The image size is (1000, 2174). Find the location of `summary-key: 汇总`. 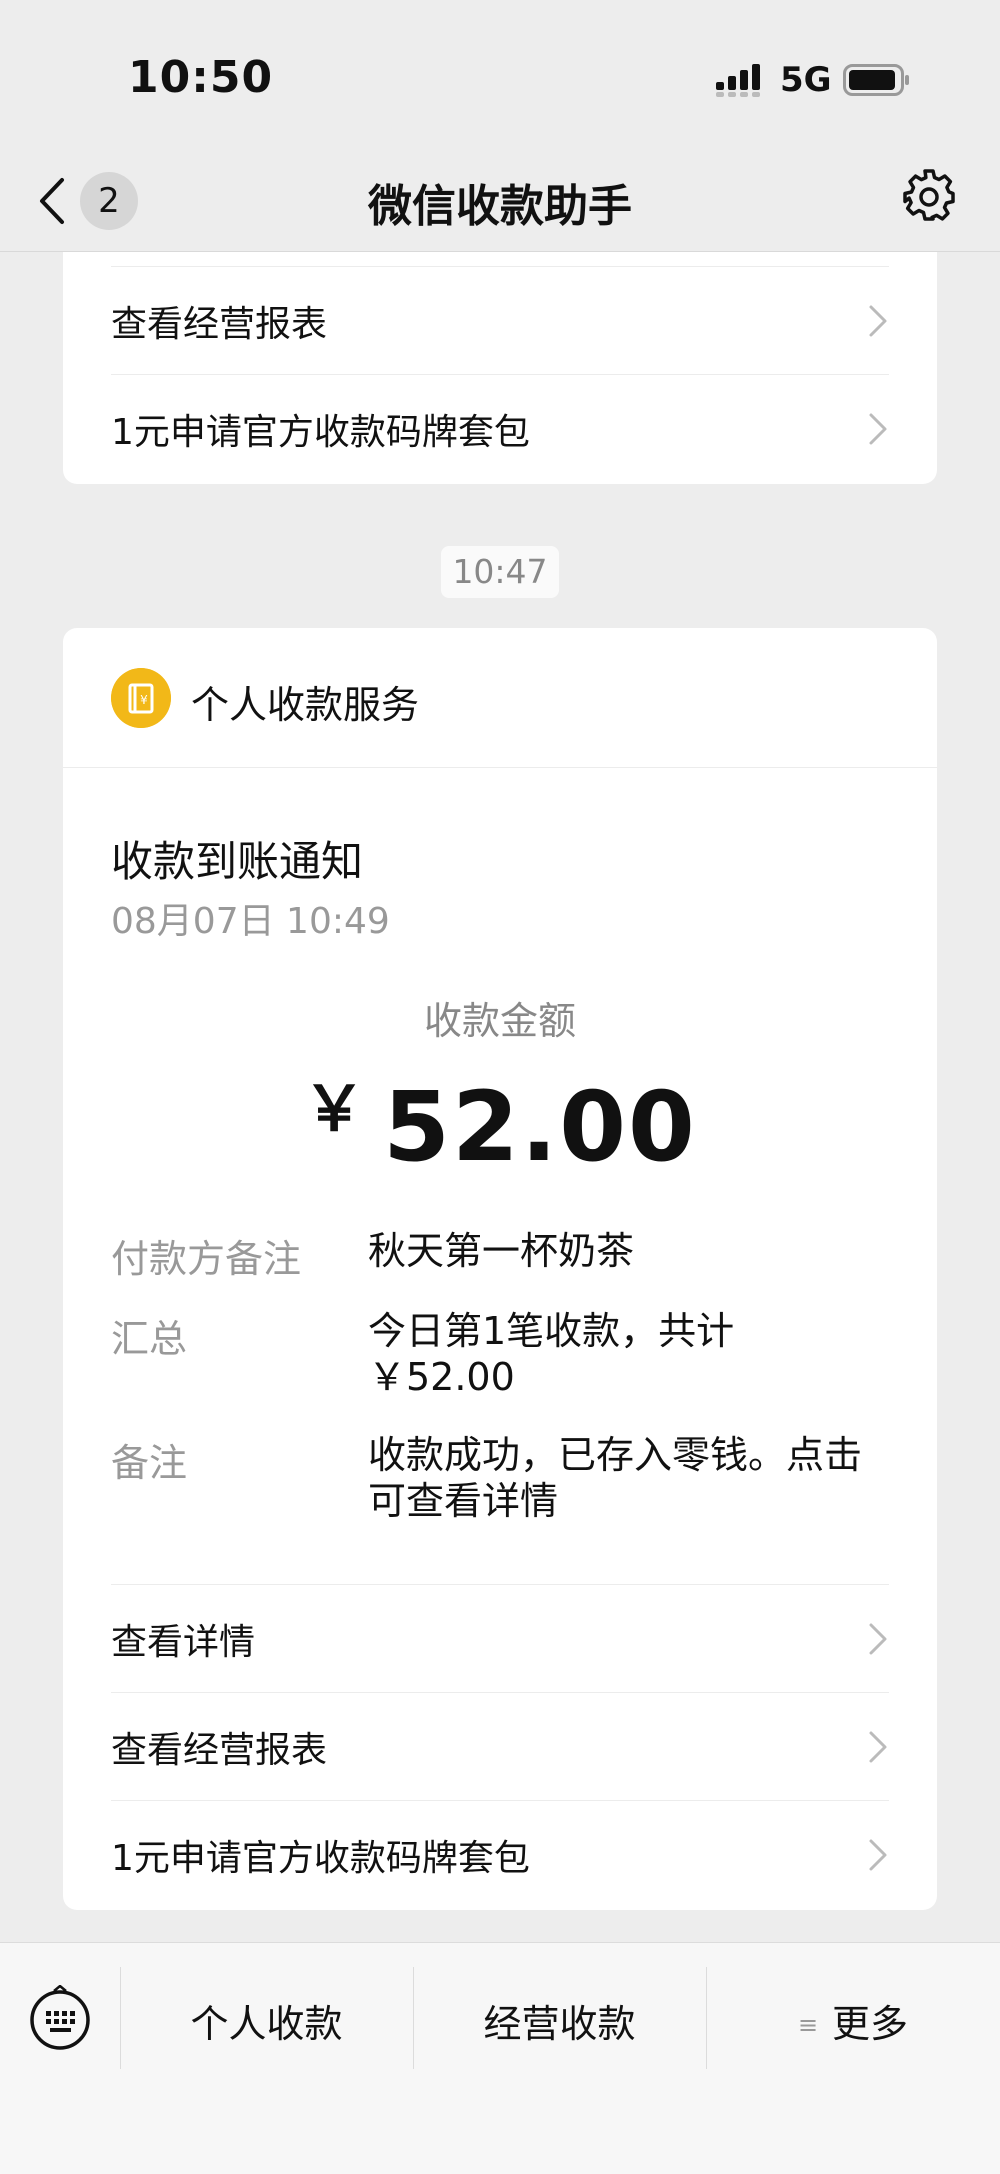

summary-key: 汇总 is located at coordinates (149, 1339).